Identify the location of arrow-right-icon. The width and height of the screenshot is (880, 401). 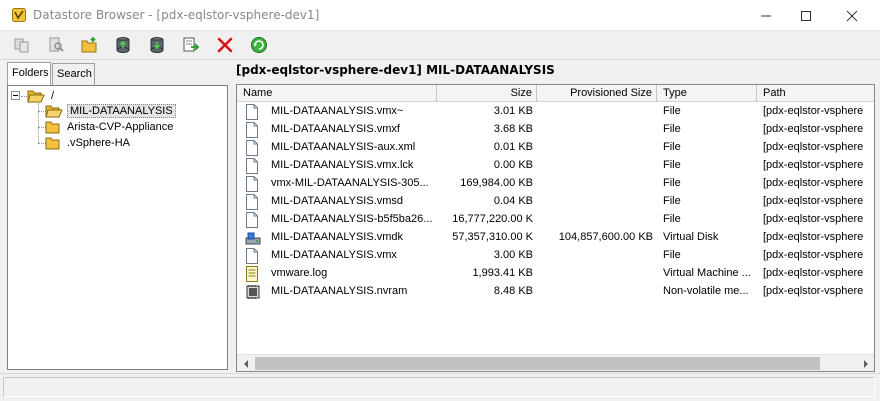
(865, 363).